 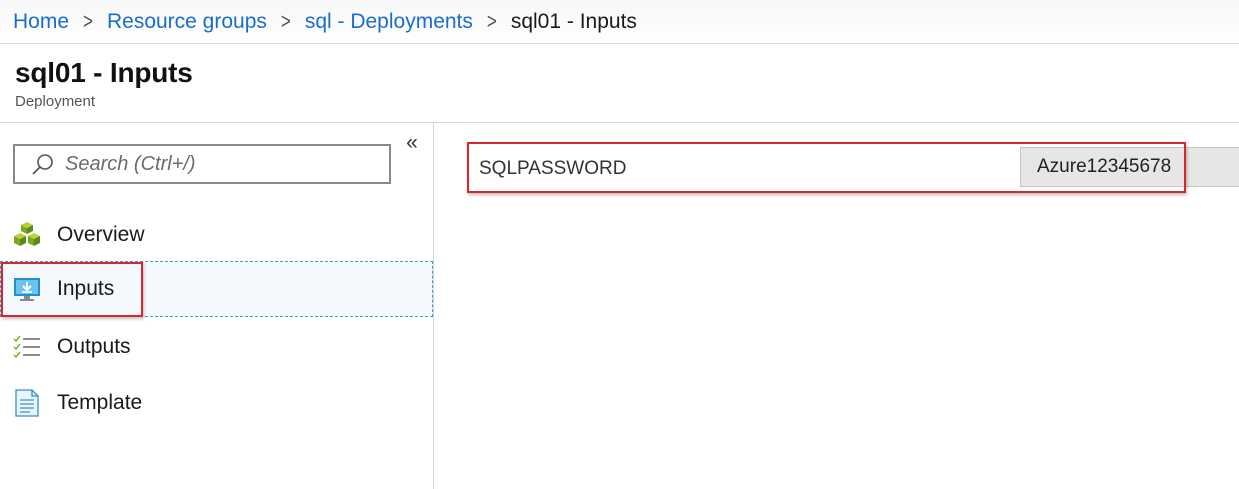 What do you see at coordinates (412, 143) in the screenshot?
I see `collapse-sidebar-button: «` at bounding box center [412, 143].